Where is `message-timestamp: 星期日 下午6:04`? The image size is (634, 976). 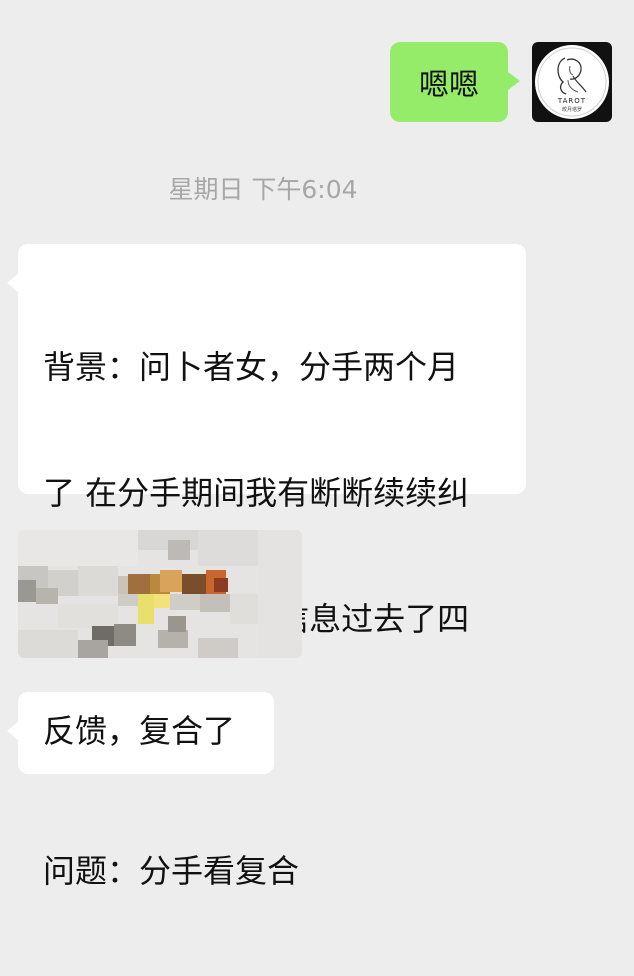
message-timestamp: 星期日 下午6:04 is located at coordinates (263, 189).